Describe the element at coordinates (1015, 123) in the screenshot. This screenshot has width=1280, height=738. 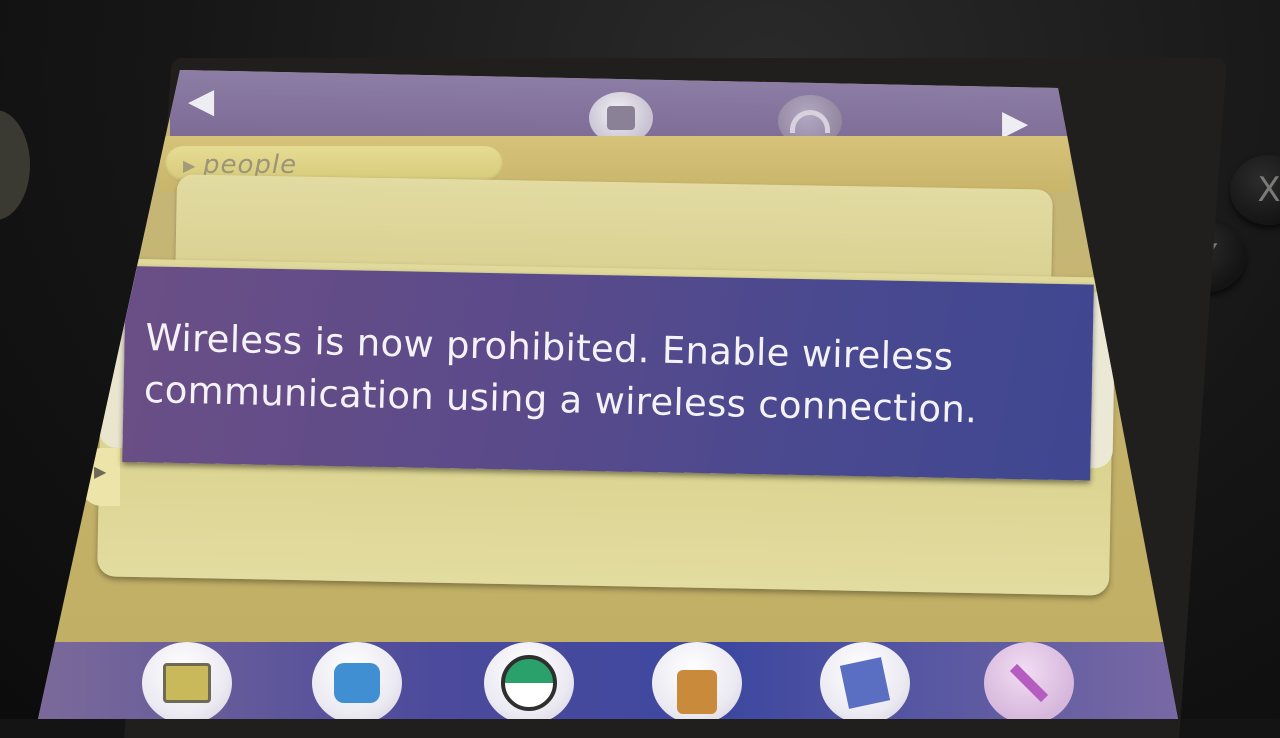
I see `right-arrow-icon: ▶` at that location.